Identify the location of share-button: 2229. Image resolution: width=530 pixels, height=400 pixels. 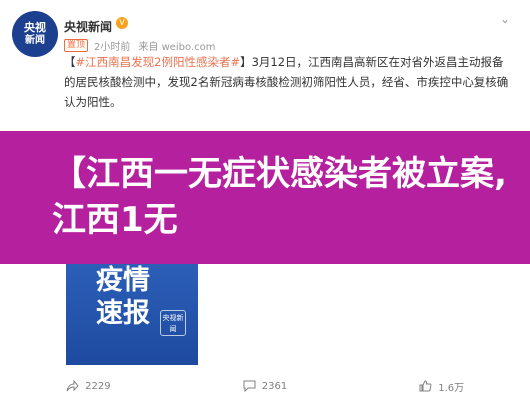
(88, 386).